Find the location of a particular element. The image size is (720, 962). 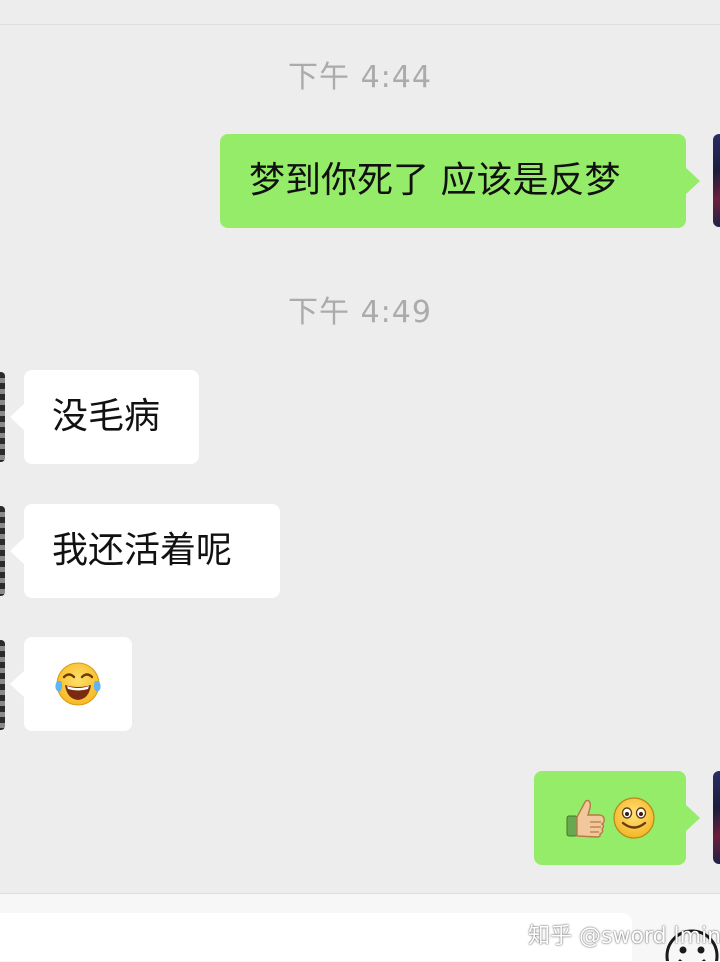

message-bubble-received: 没毛病 is located at coordinates (104, 417).